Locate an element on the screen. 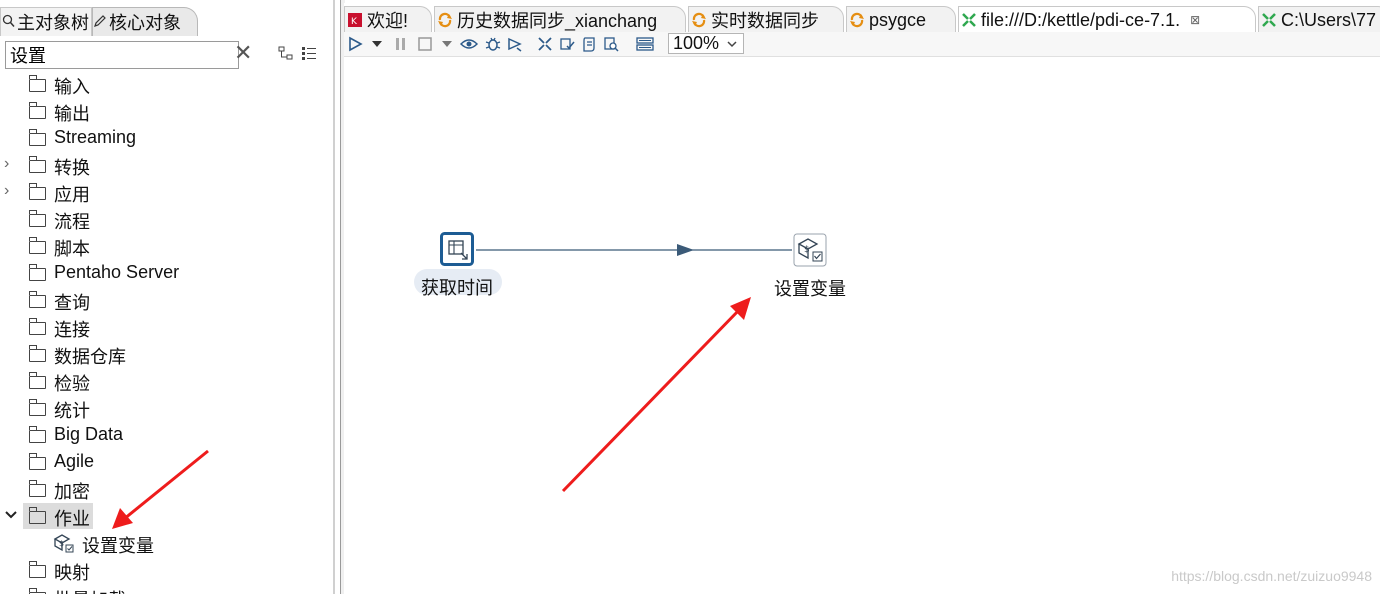 This screenshot has width=1380, height=594. tab-realtime-sync: 实时数据同步 is located at coordinates (766, 19).